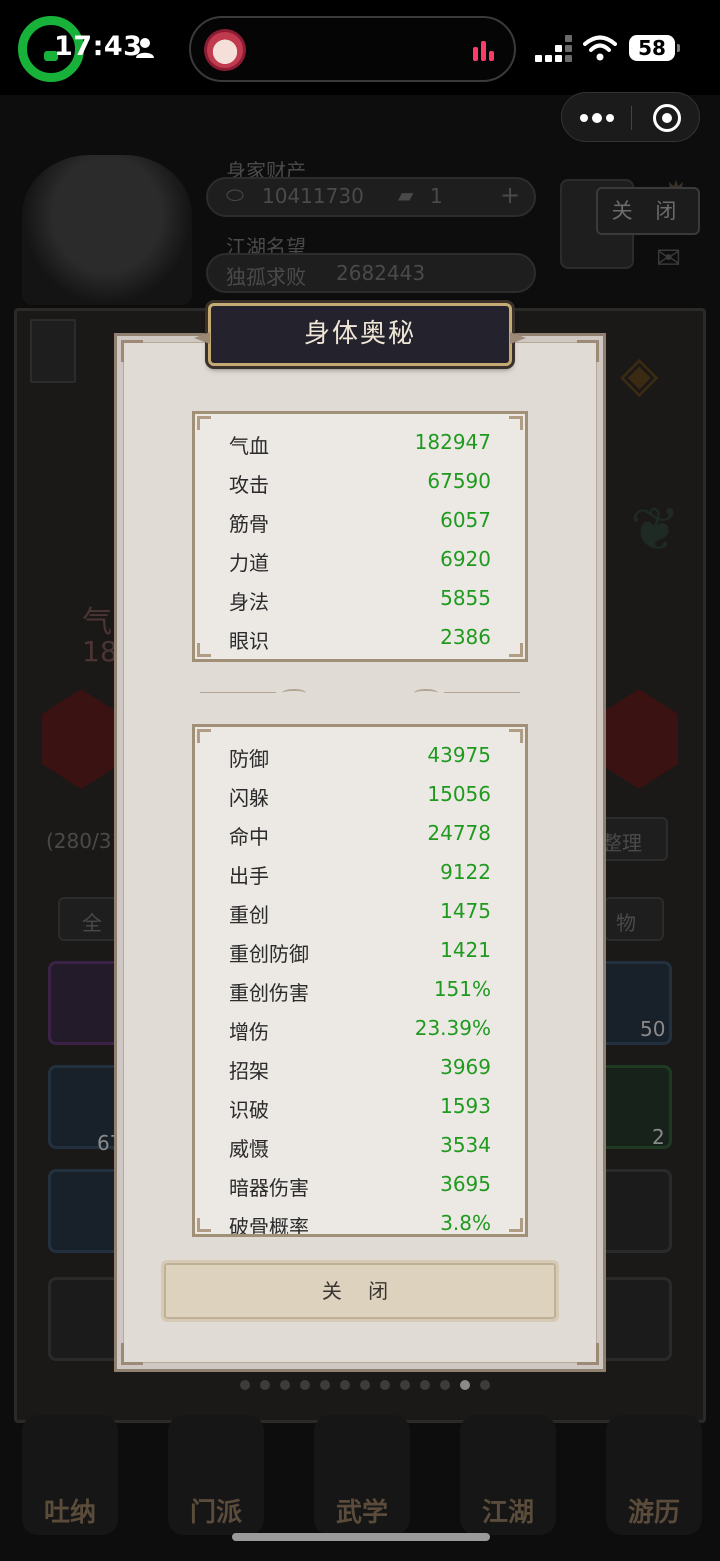  What do you see at coordinates (655, 530) in the screenshot?
I see `feather-item-icon: ❦` at bounding box center [655, 530].